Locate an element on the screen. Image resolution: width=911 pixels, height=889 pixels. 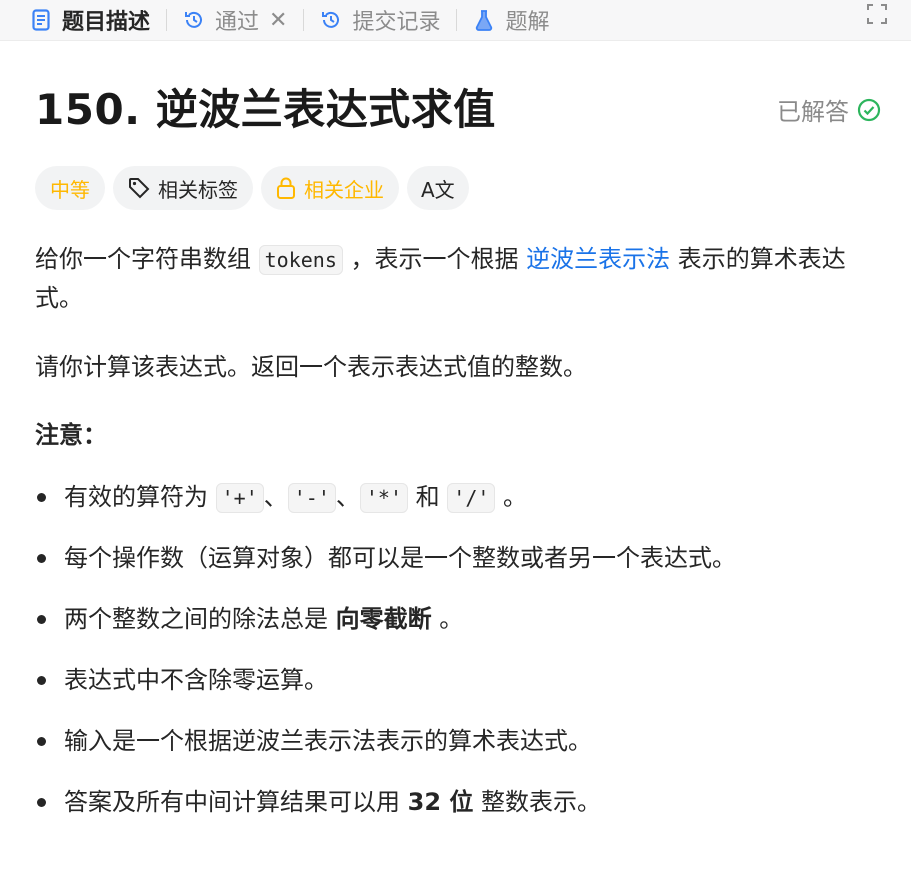
bold-text: 32 位 is located at coordinates (440, 802).